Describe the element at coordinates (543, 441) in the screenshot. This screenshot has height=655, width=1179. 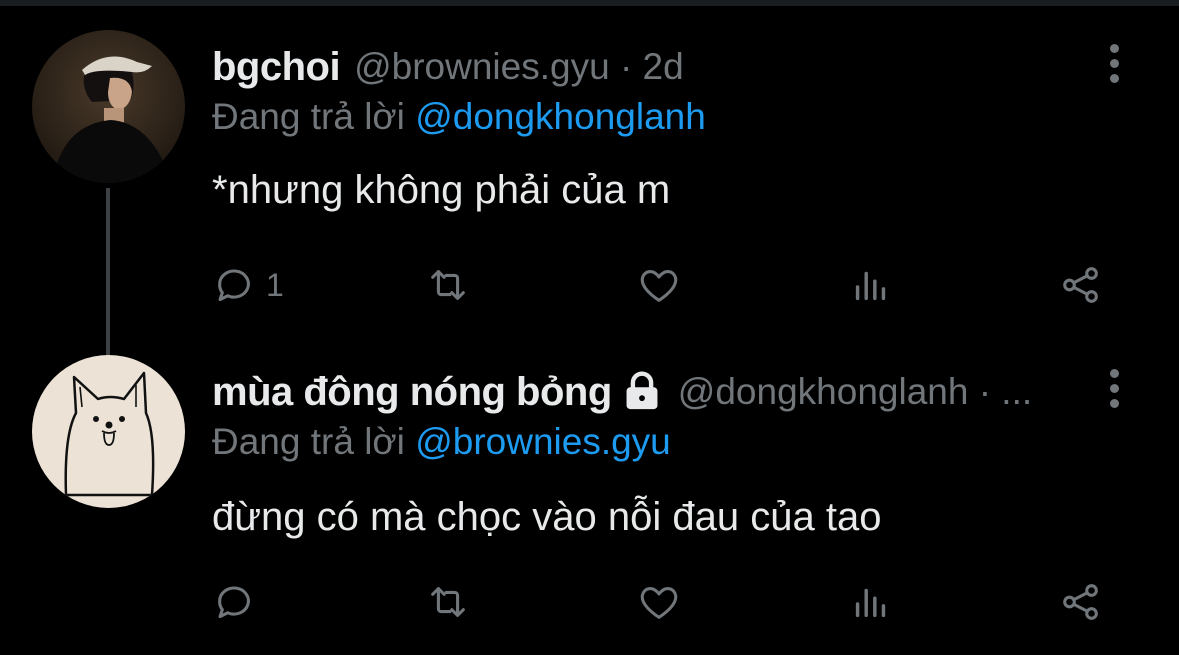
I see `reply-to-link: @brownies.gyu` at that location.